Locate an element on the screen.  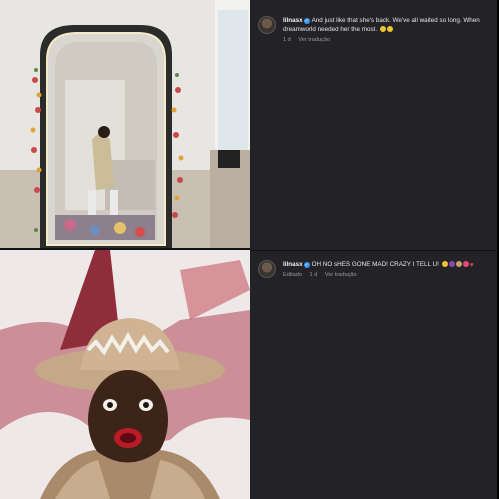
comment-meta: 1 d Ver tradução is located at coordinates (387, 40).